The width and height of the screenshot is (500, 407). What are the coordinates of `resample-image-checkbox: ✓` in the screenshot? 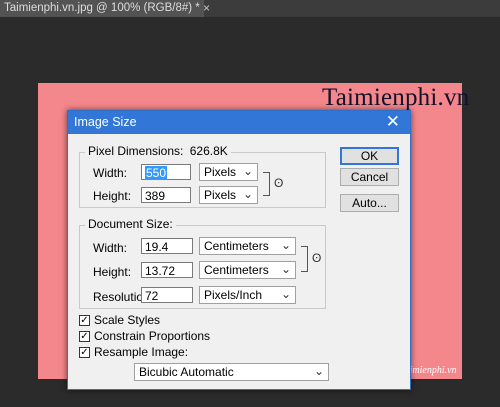 It's located at (84, 352).